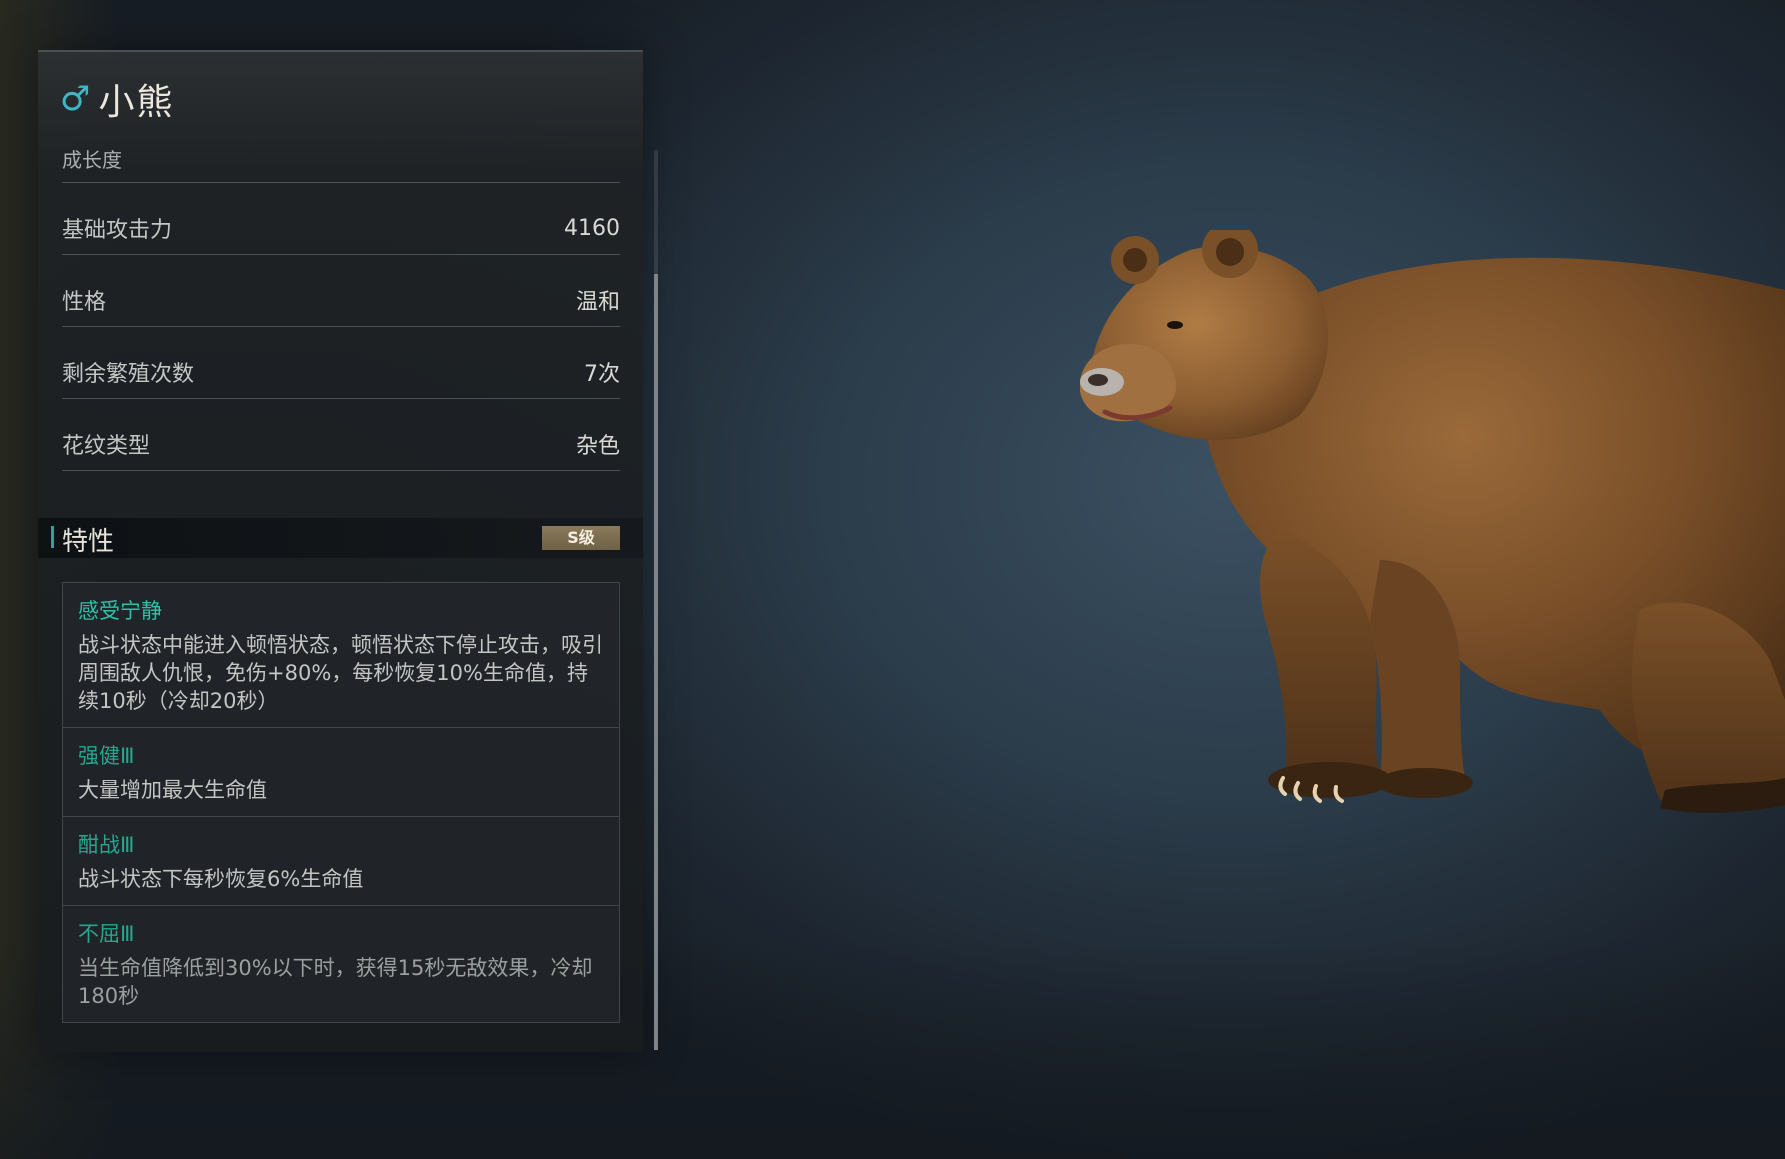  Describe the element at coordinates (581, 538) in the screenshot. I see `grade-badge: S级` at that location.